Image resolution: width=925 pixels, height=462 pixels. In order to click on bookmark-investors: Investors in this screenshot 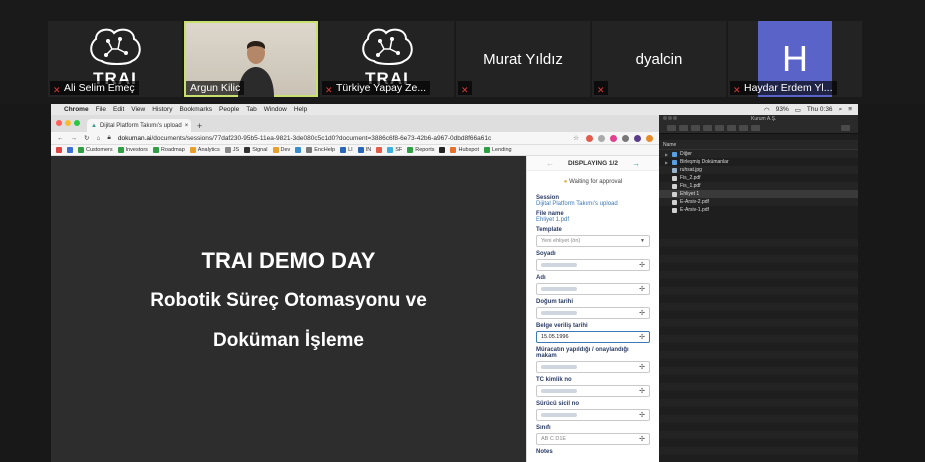, I will do `click(132, 150)`.